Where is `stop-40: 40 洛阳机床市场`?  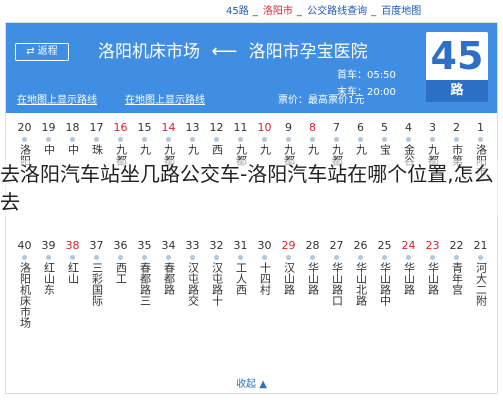 stop-40: 40 洛阳机床市场 is located at coordinates (24, 283).